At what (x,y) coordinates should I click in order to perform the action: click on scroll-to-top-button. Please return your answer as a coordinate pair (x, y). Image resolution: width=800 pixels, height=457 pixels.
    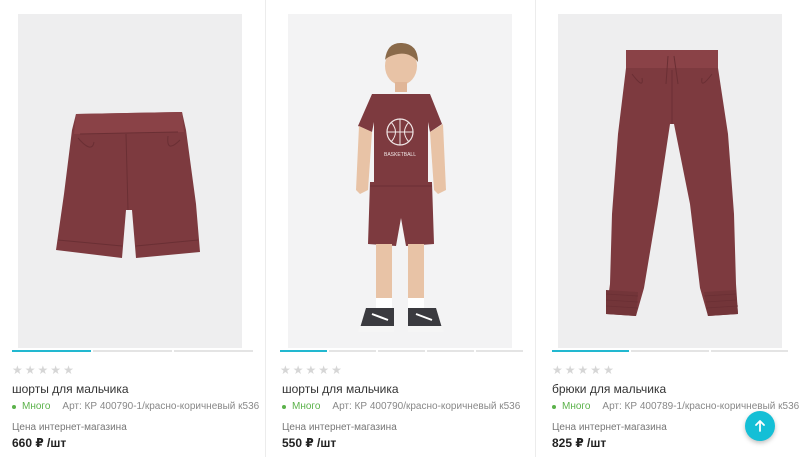
    Looking at the image, I should click on (760, 426).